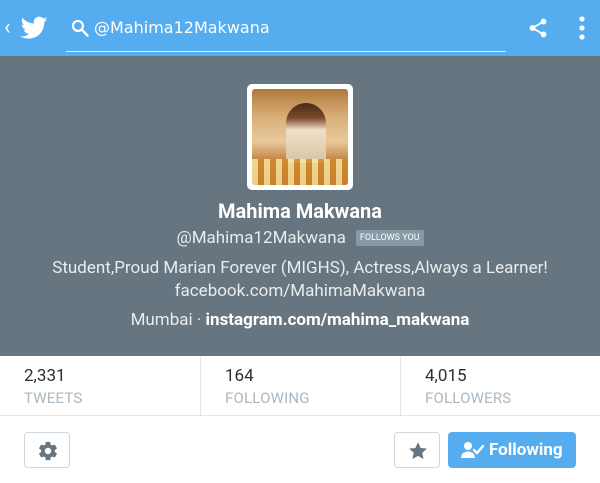  What do you see at coordinates (338, 320) in the screenshot?
I see `website-link: instagram.com/mahima_makwana` at bounding box center [338, 320].